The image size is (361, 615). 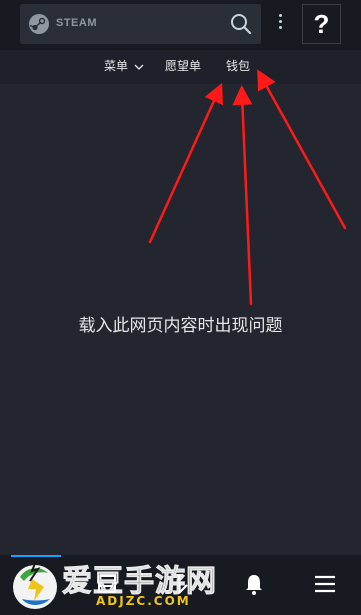 What do you see at coordinates (39, 24) in the screenshot?
I see `steam-logo-icon` at bounding box center [39, 24].